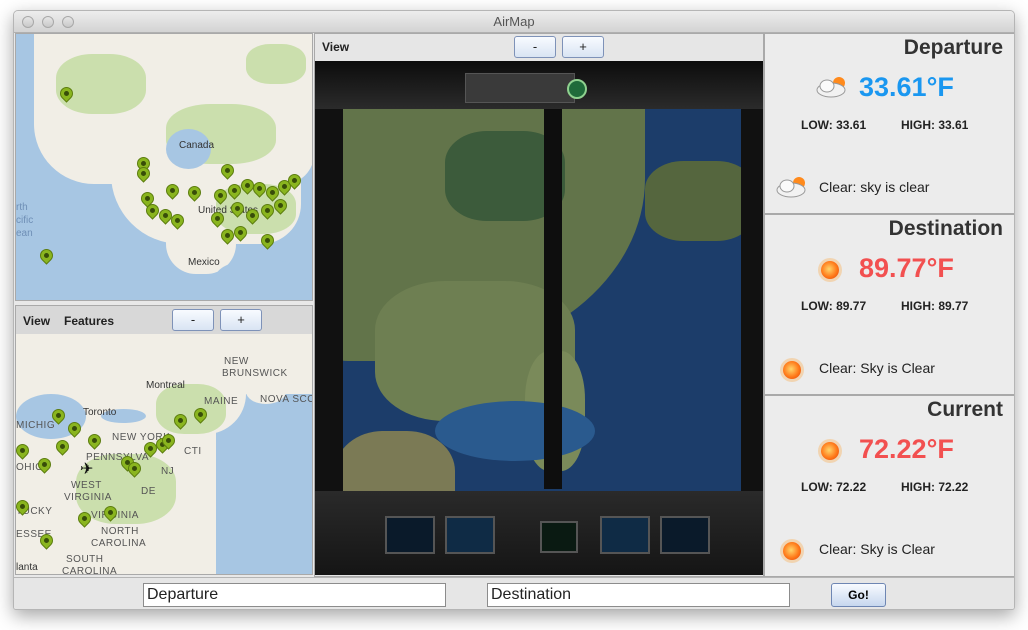 The width and height of the screenshot is (1028, 630). Describe the element at coordinates (100, 412) in the screenshot. I see `map-label-toronto: Toronto` at that location.